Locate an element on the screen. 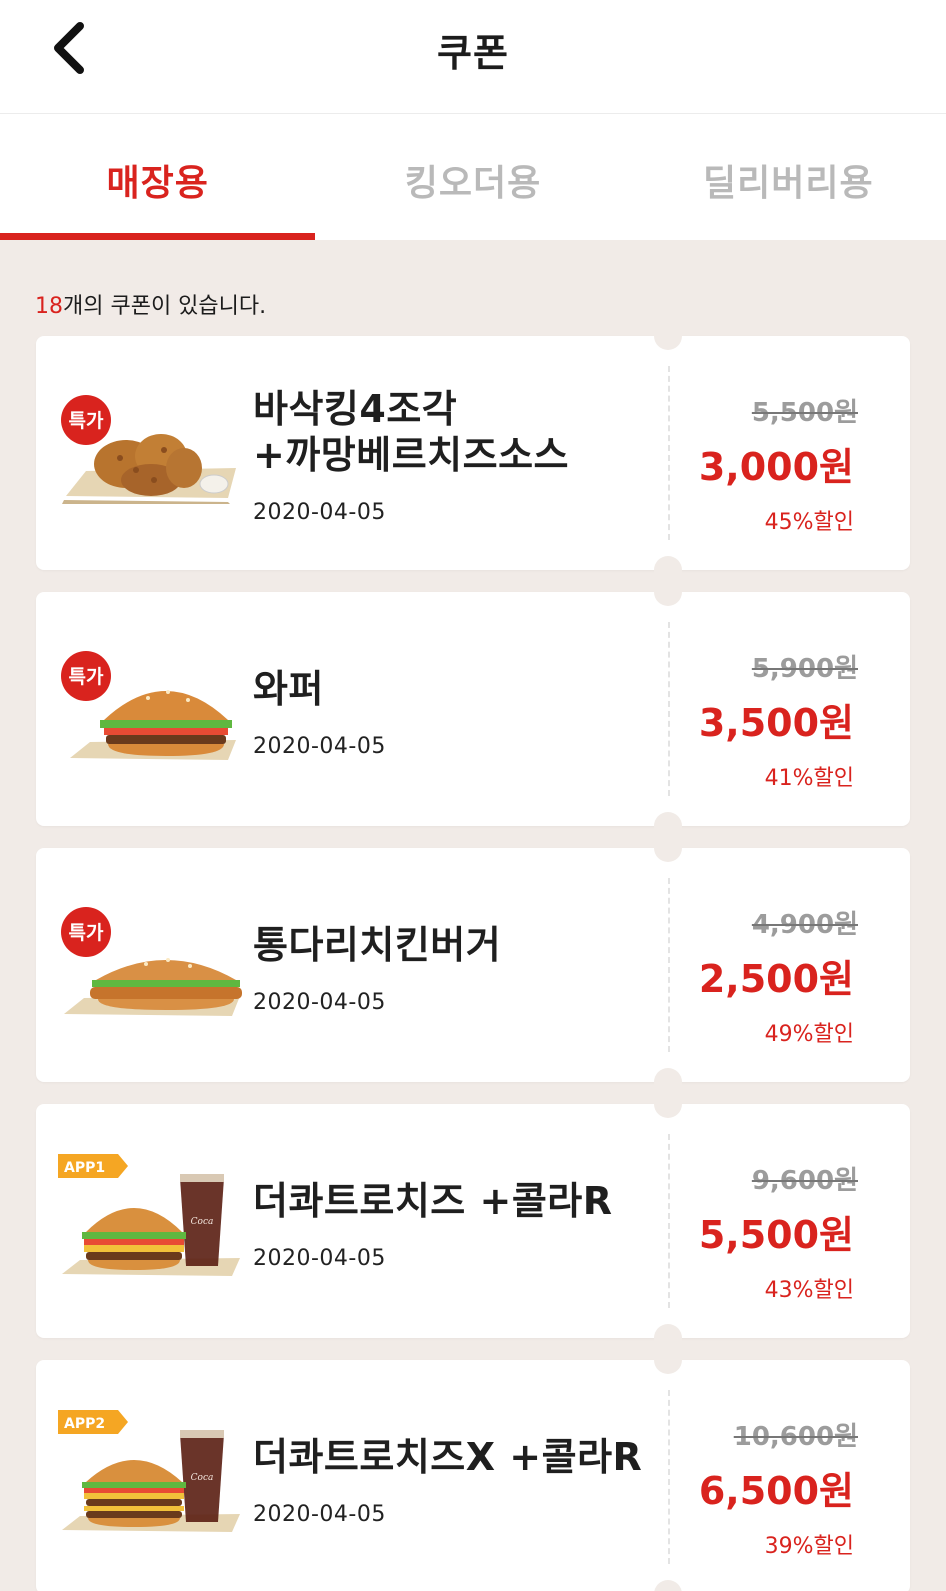 This screenshot has width=946, height=1591. coupon-name-line: +까망베르치즈소스 is located at coordinates (411, 455).